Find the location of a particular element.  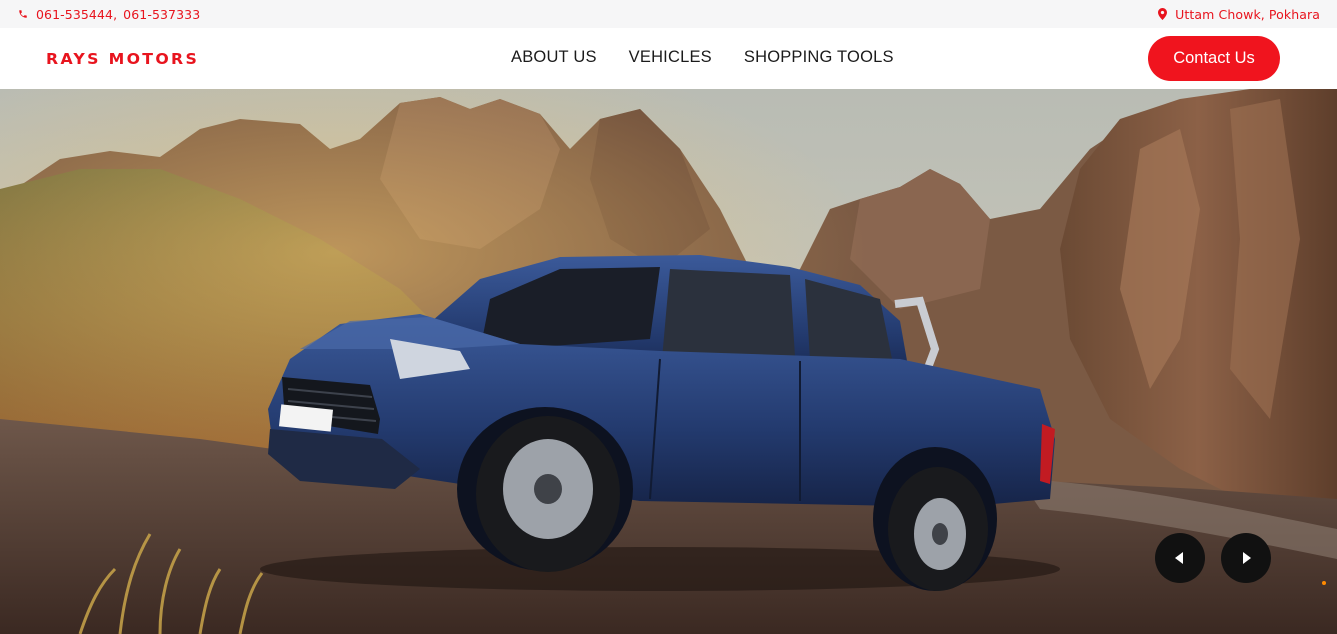

nav-shopping-tools: SHOPPING TOOLS is located at coordinates (819, 57).